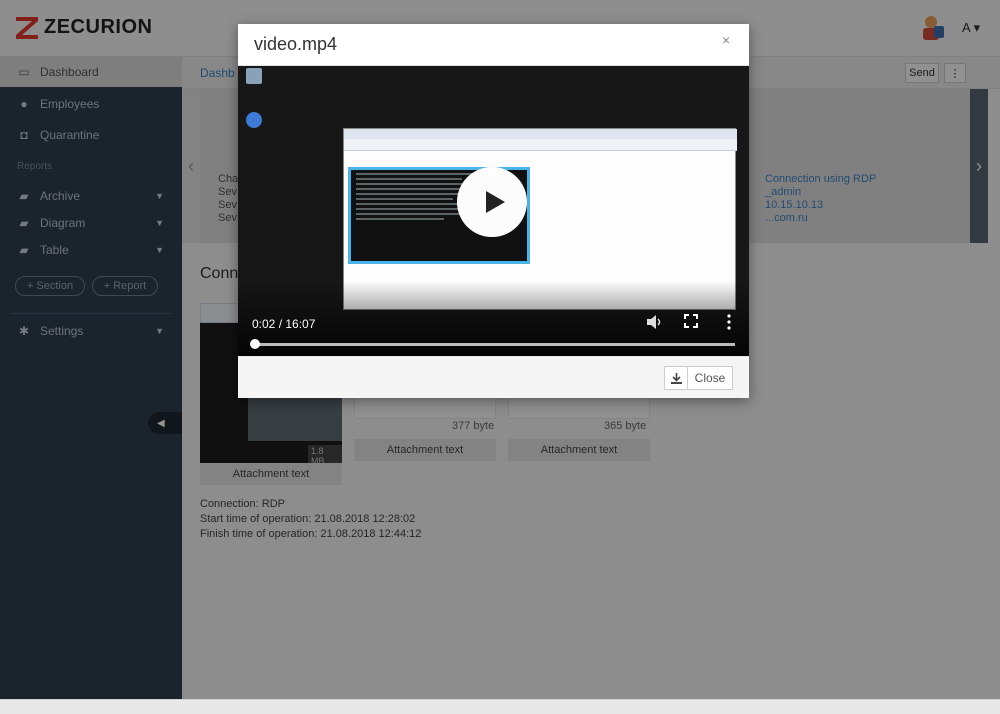 This screenshot has height=714, width=1000. Describe the element at coordinates (710, 378) in the screenshot. I see `close-button: Close` at that location.